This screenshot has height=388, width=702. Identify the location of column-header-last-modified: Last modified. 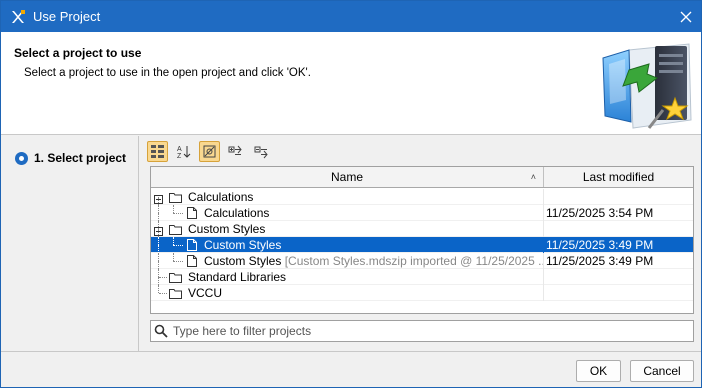
(618, 177).